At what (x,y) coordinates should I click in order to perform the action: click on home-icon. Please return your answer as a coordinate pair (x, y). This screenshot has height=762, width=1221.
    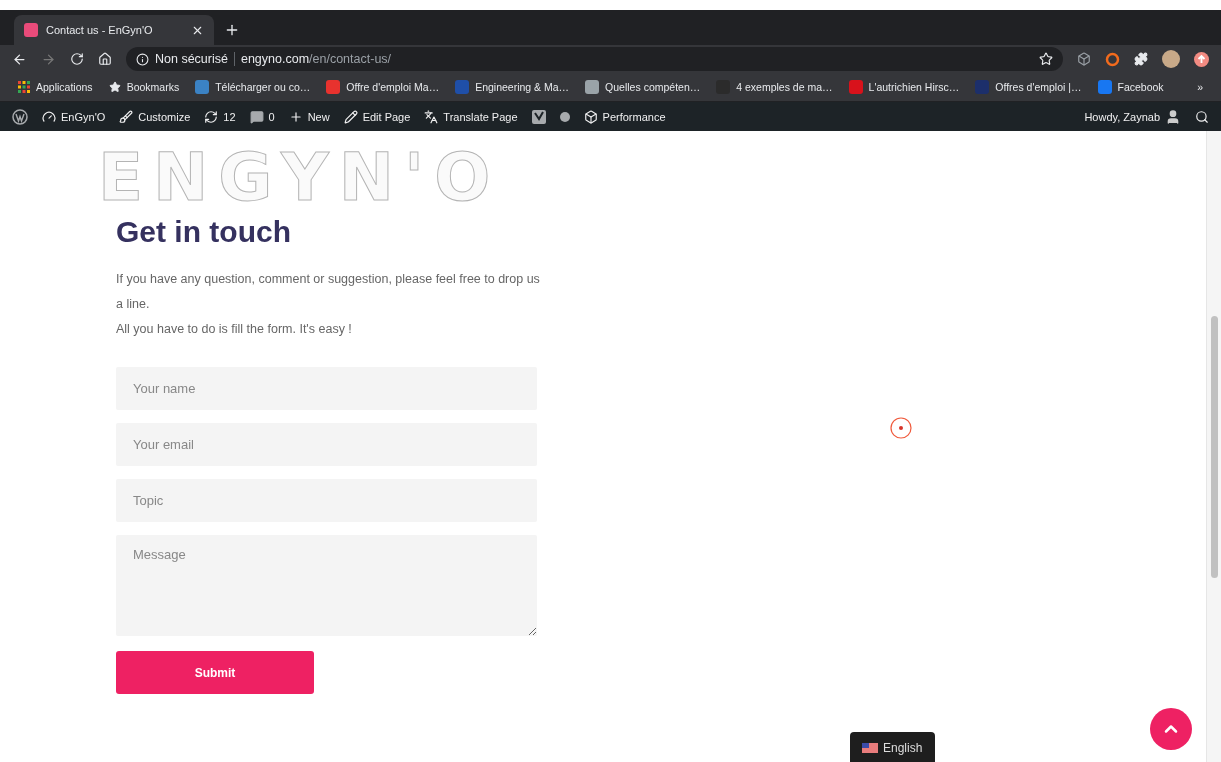
    Looking at the image, I should click on (105, 59).